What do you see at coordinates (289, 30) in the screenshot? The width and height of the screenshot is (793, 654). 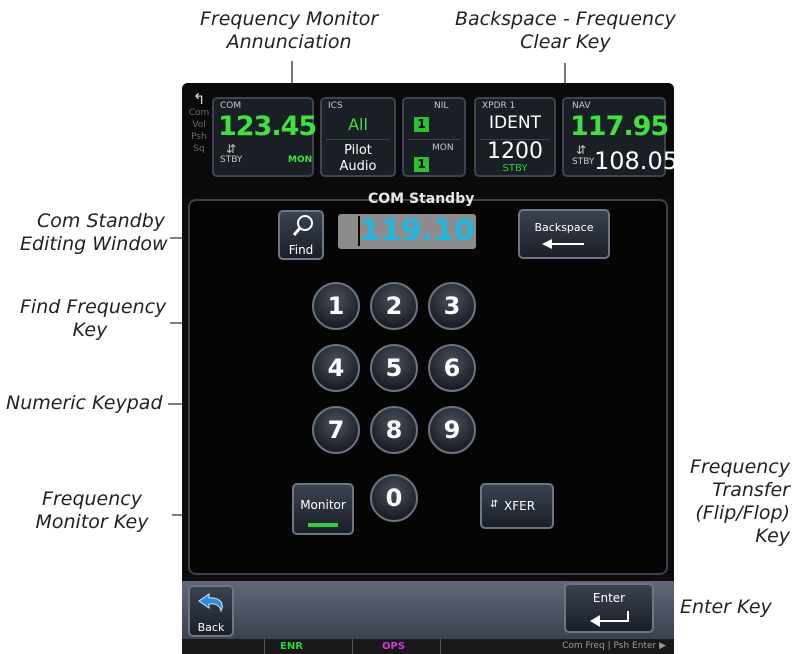 I see `callout-frequency-monitor-annunciation: Frequency Monitor Annunciation` at bounding box center [289, 30].